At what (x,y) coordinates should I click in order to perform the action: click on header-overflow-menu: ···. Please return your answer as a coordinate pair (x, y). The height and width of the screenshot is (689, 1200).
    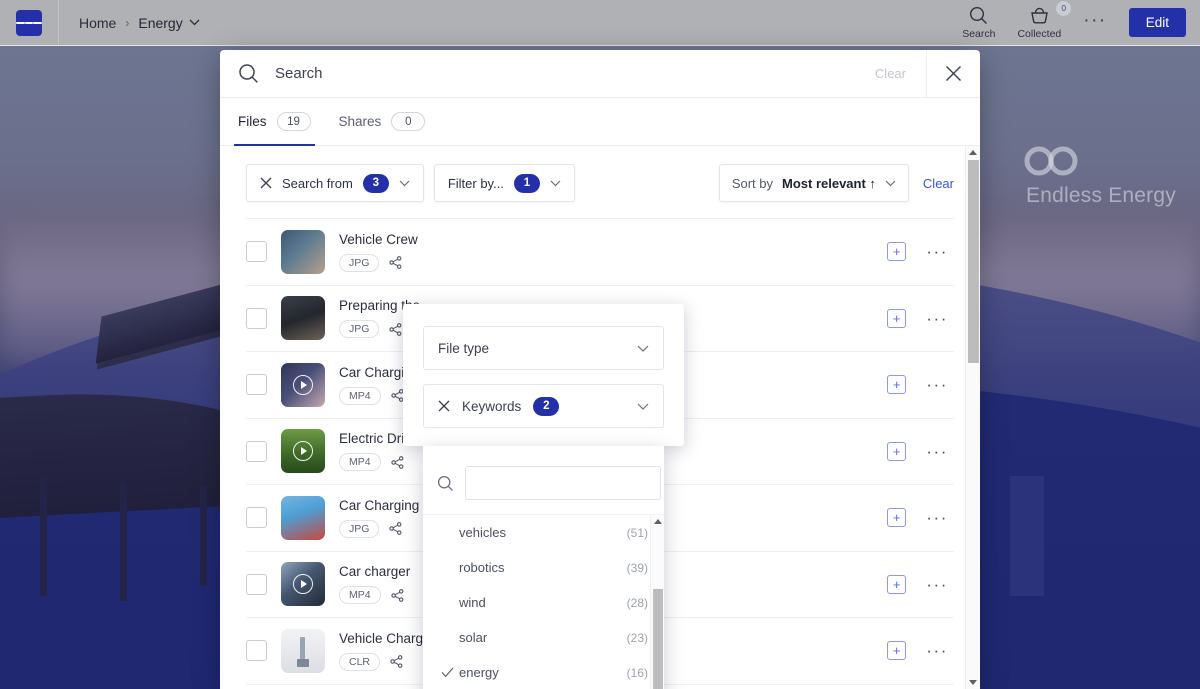
    Looking at the image, I should click on (1094, 22).